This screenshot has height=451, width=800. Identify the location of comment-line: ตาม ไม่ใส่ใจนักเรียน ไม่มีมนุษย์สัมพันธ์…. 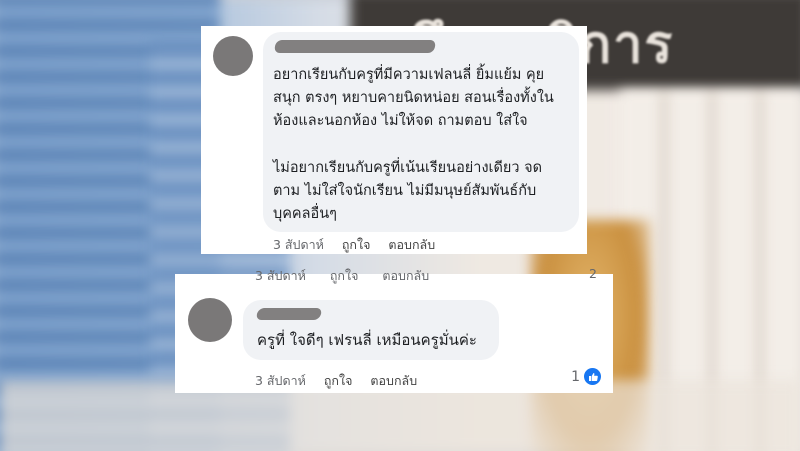
(405, 191).